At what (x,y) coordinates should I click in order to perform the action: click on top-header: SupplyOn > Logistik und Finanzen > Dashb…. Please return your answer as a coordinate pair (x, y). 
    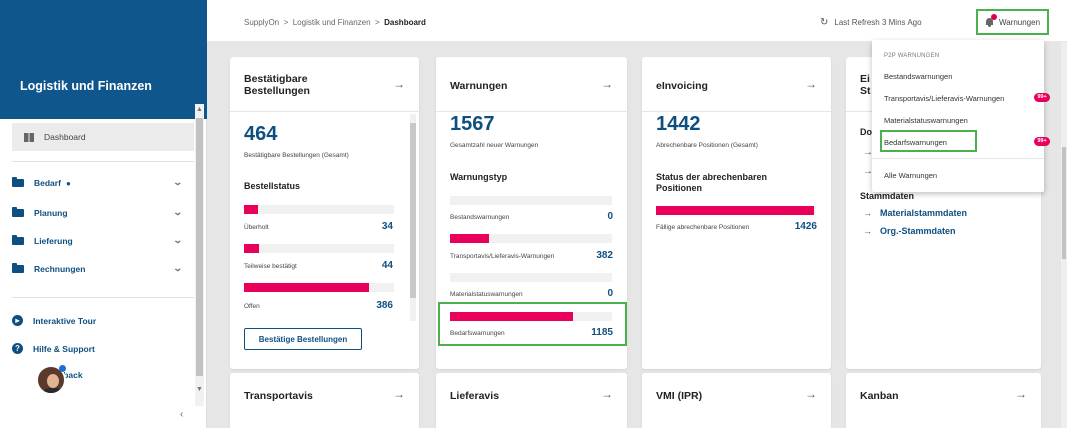
    Looking at the image, I should click on (637, 21).